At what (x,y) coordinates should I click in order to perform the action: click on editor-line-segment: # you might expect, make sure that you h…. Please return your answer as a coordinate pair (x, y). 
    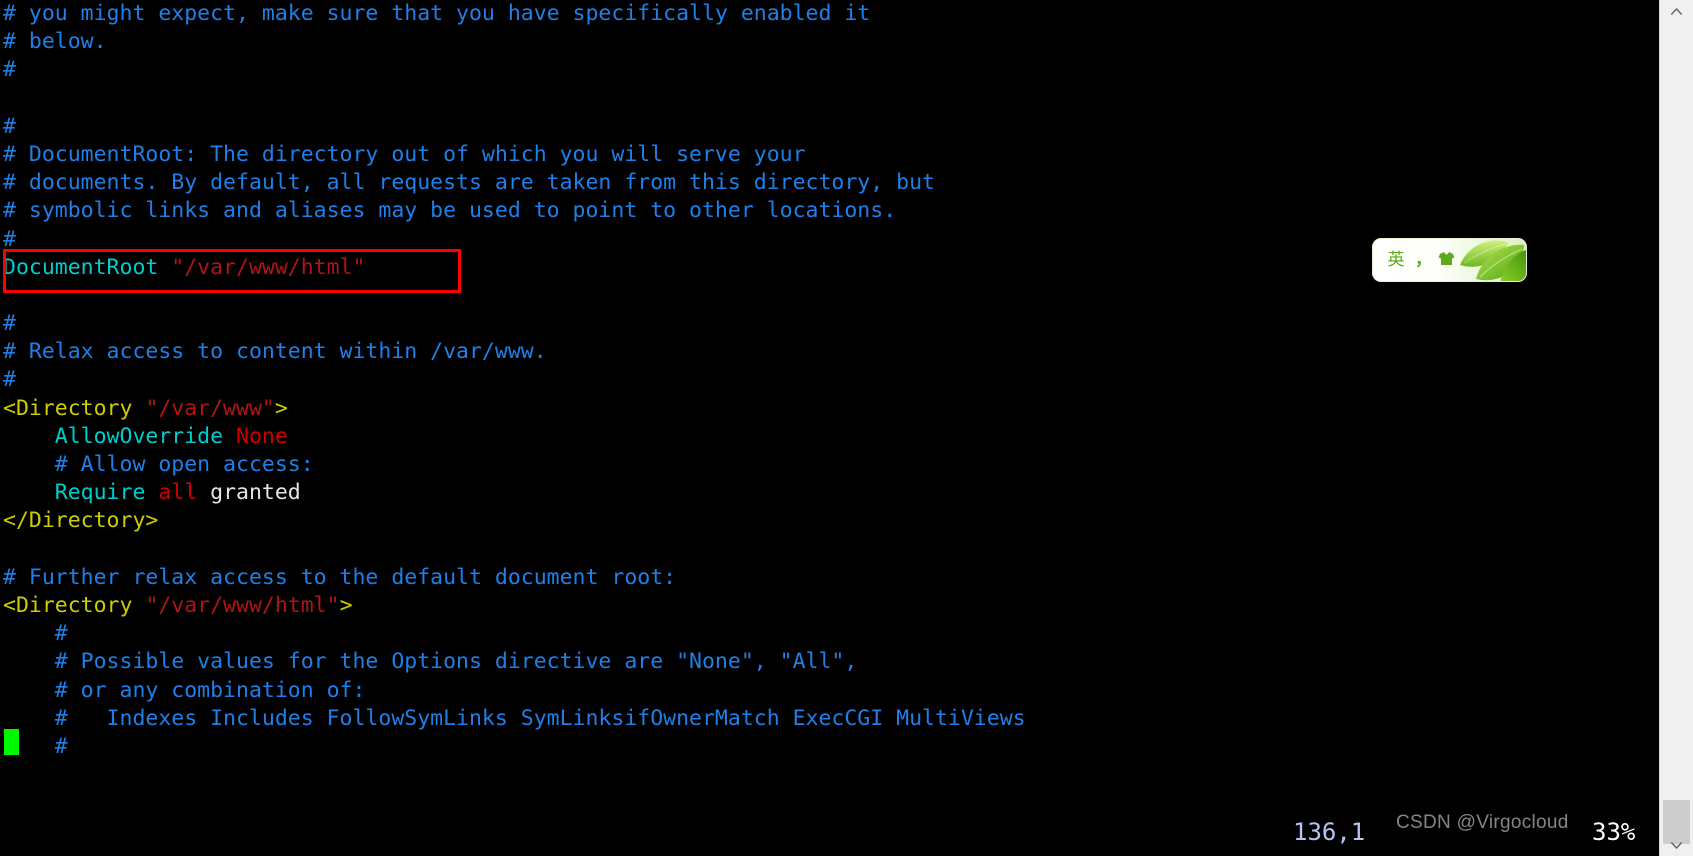
    Looking at the image, I should click on (437, 13).